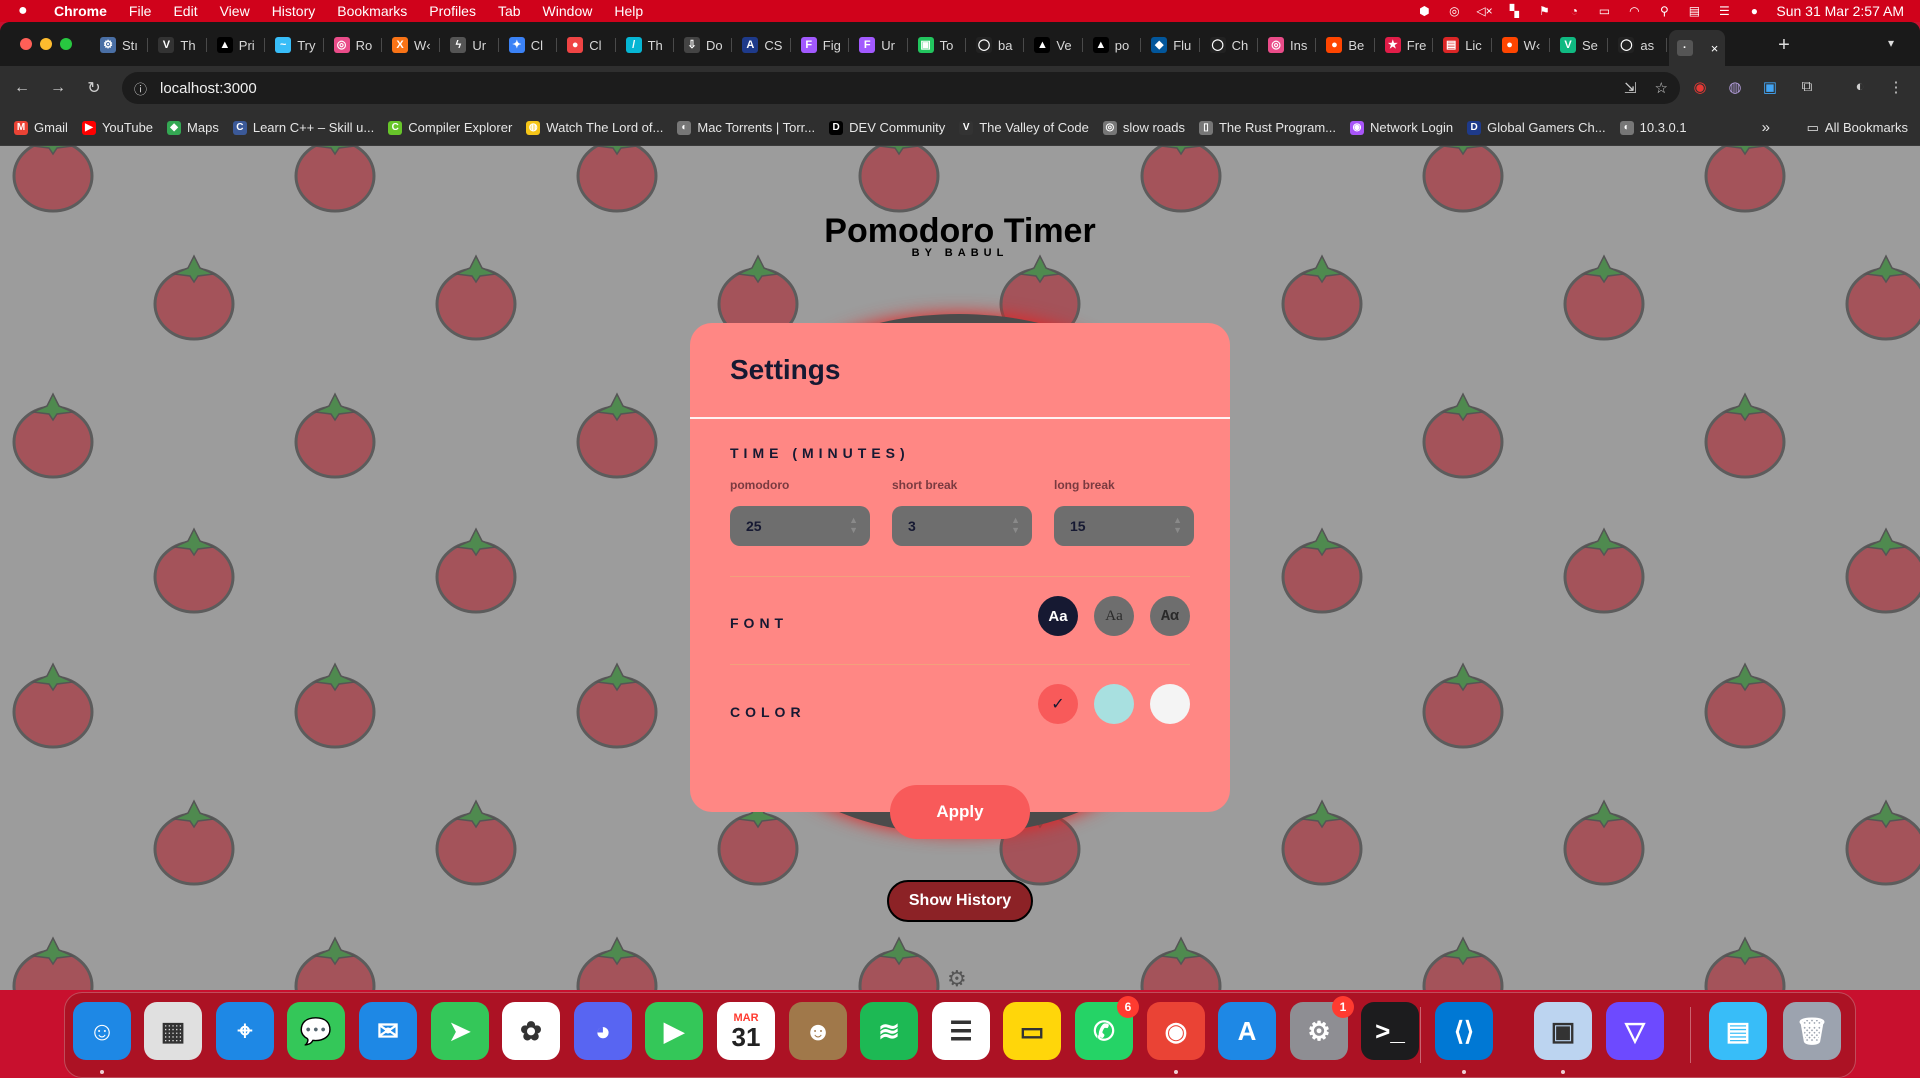 The width and height of the screenshot is (1920, 1078). I want to click on battery-icon: ▭, so click(1604, 11).